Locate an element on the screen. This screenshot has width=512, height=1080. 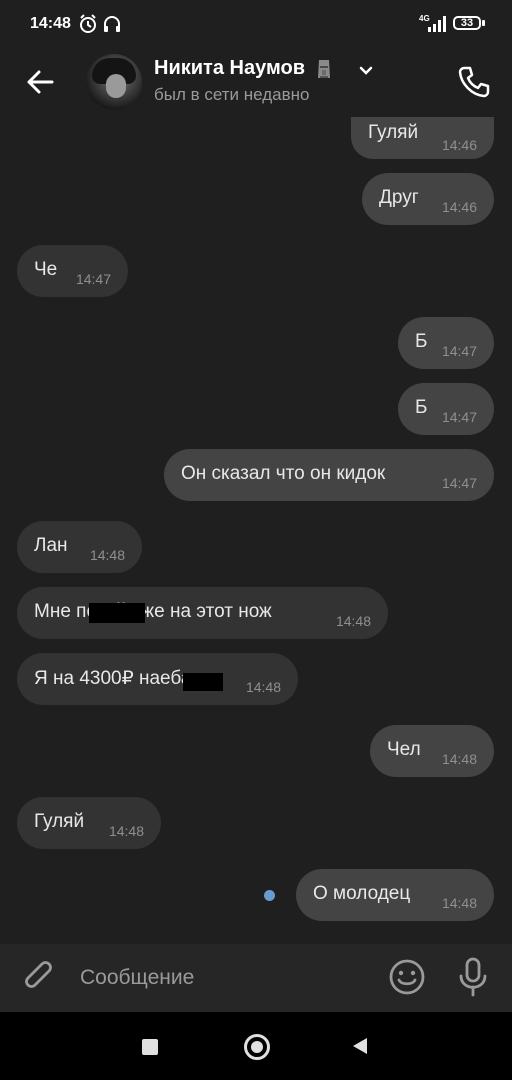
unread-indicator is located at coordinates (269, 895).